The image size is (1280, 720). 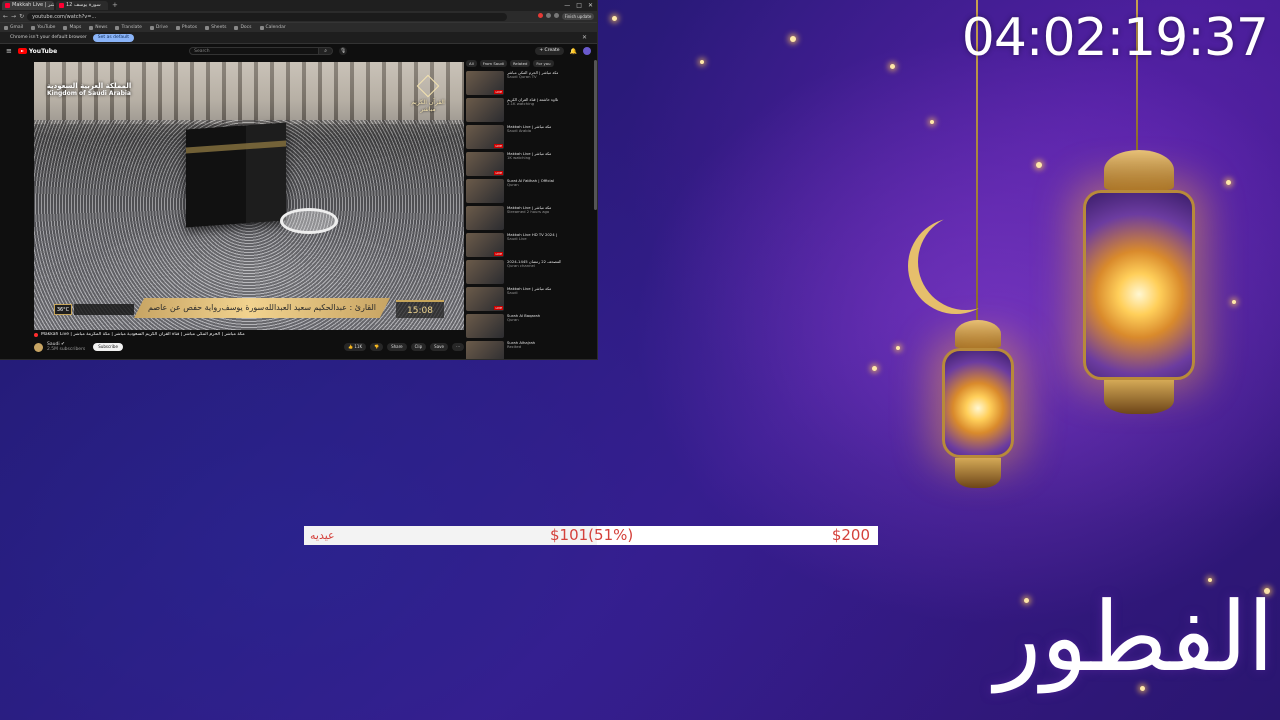 What do you see at coordinates (528, 350) in the screenshot?
I see `recommendation-item: Surah Alhajrah Recited` at bounding box center [528, 350].